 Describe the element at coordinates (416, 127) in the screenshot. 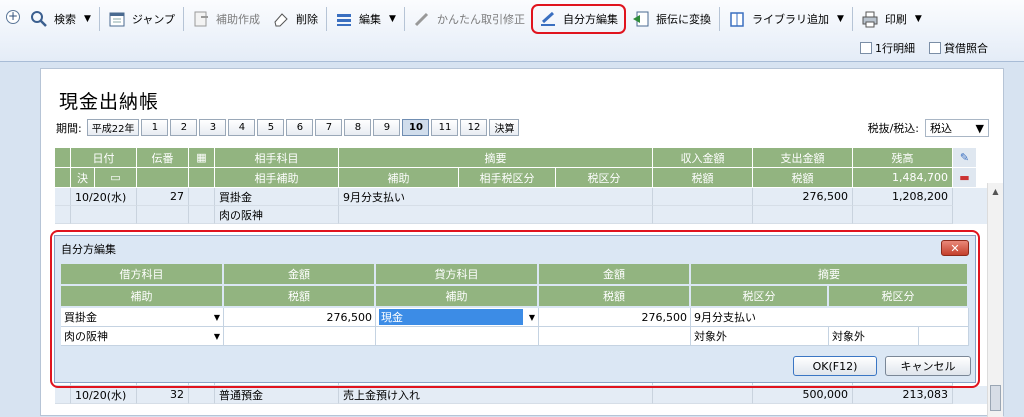

I see `month-button-active: 10` at that location.